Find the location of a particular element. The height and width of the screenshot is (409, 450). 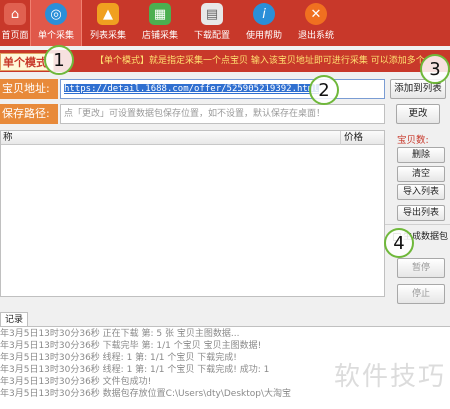

download-config-icon: ▤ is located at coordinates (212, 14).